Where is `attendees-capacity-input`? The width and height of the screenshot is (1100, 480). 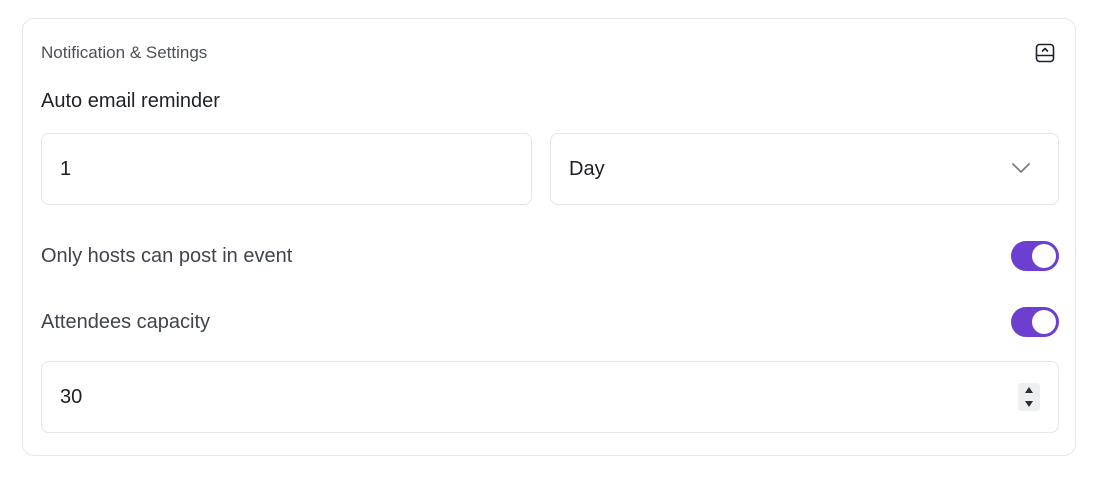
attendees-capacity-input is located at coordinates (510, 397).